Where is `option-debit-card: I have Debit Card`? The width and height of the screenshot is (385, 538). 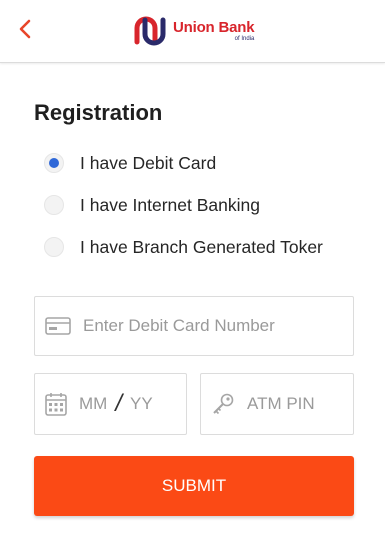
option-debit-card: I have Debit Card is located at coordinates (183, 163).